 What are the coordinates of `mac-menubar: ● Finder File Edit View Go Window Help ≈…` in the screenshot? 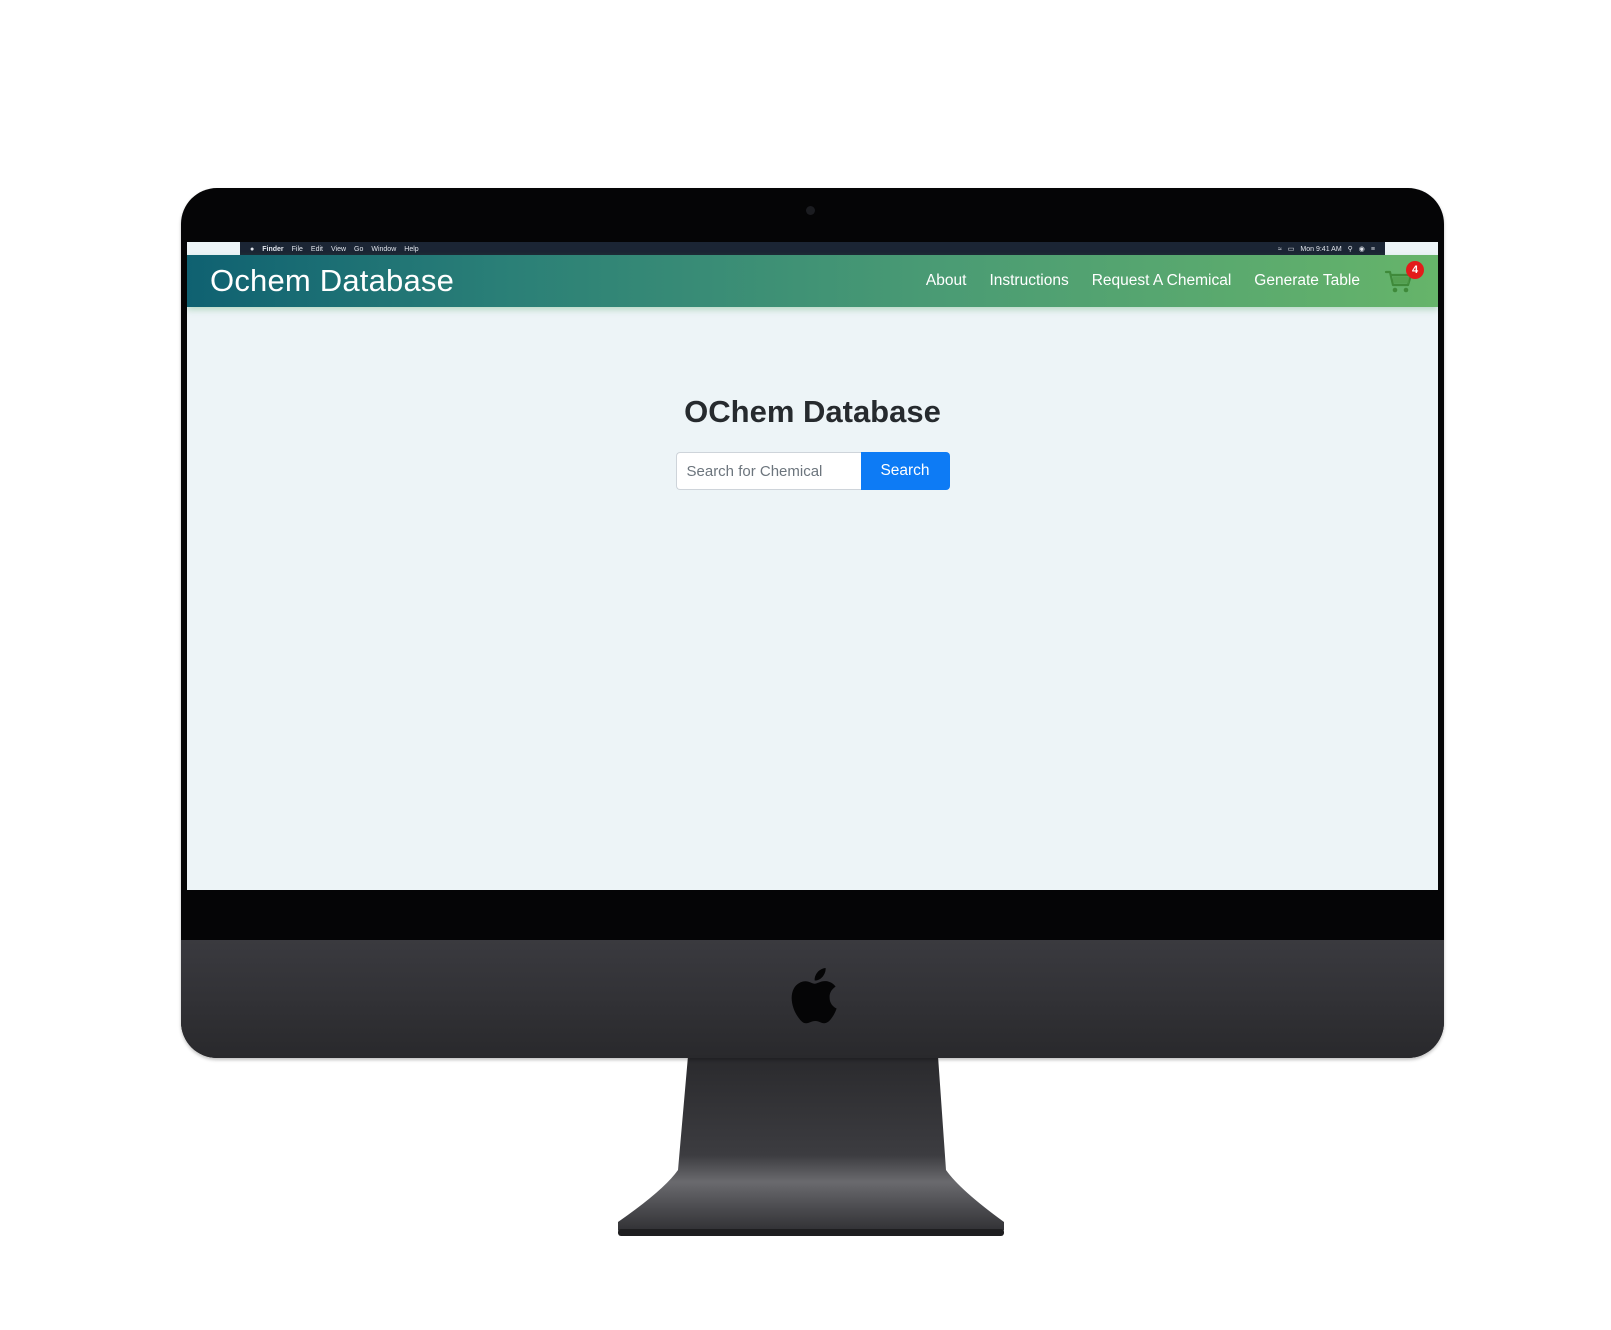 It's located at (812, 249).